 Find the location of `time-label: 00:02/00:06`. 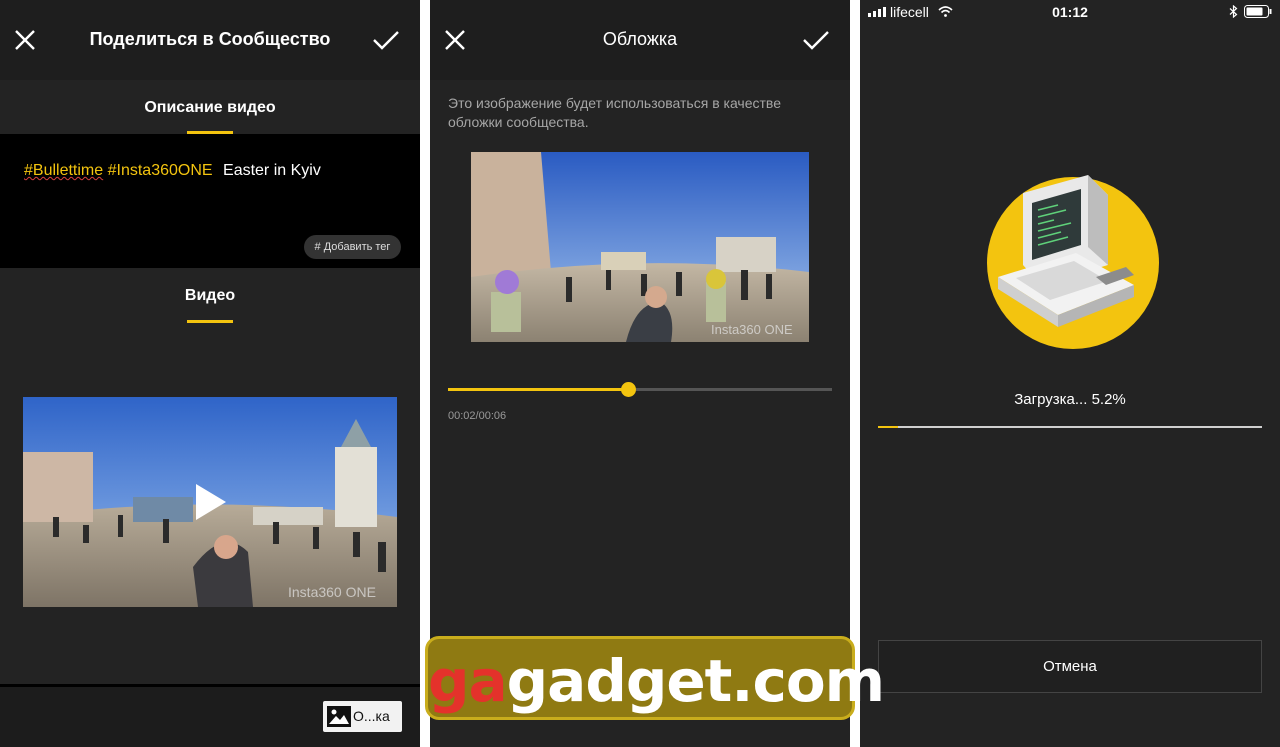

time-label: 00:02/00:06 is located at coordinates (477, 416).